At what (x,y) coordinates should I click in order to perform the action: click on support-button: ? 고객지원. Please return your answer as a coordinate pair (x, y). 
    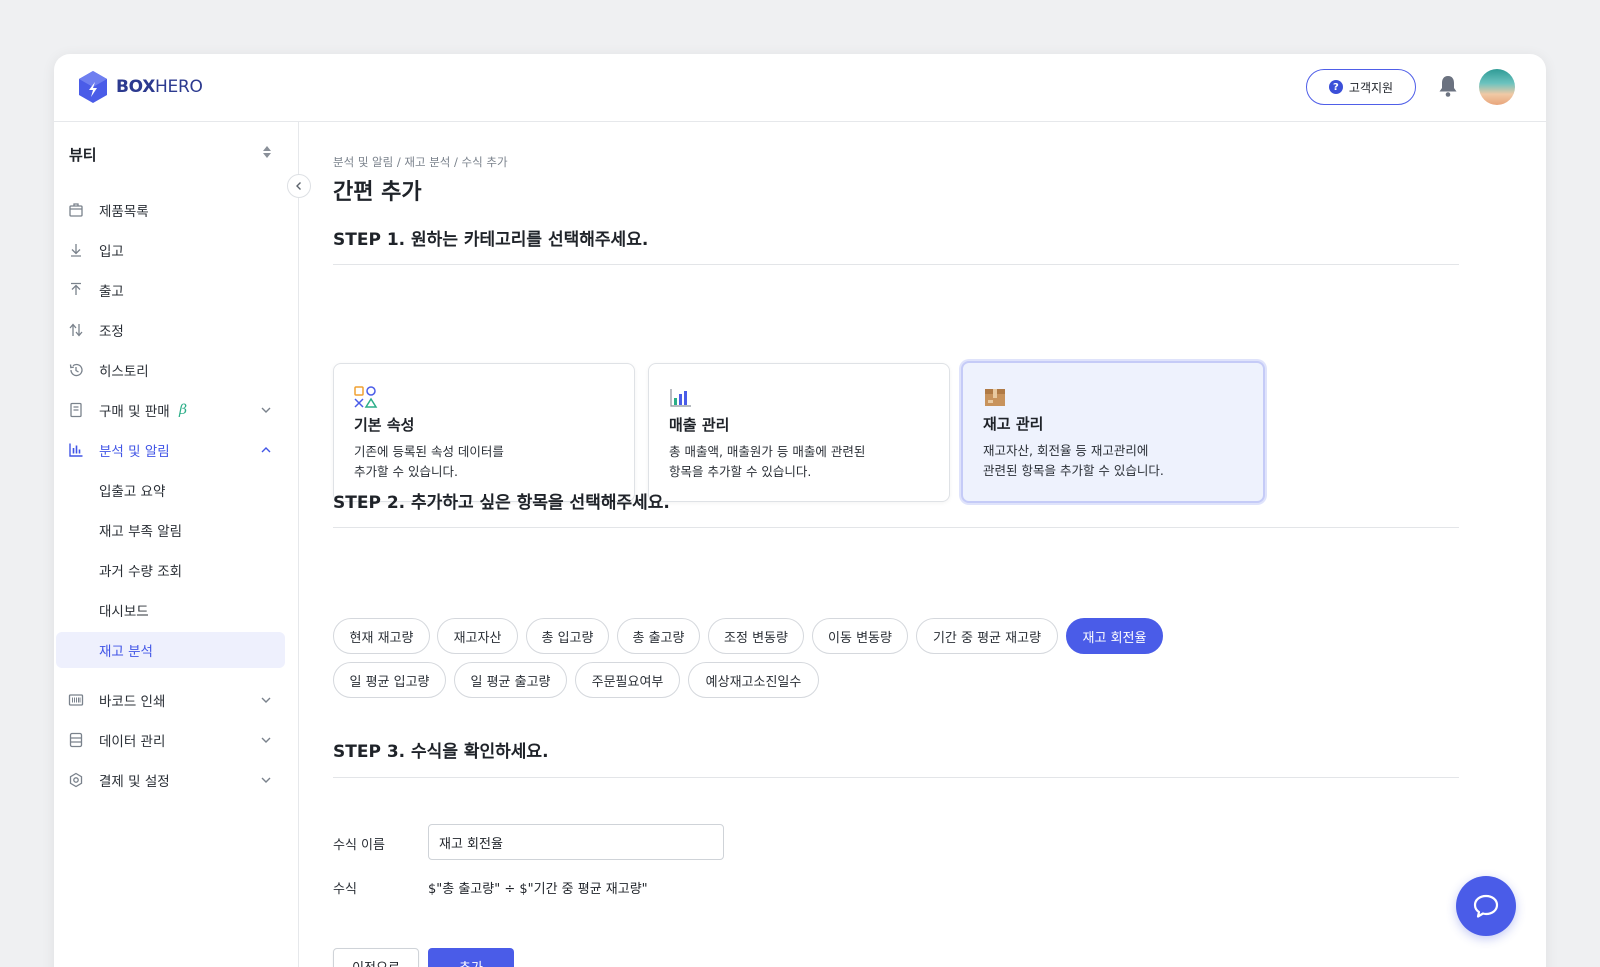
    Looking at the image, I should click on (1361, 87).